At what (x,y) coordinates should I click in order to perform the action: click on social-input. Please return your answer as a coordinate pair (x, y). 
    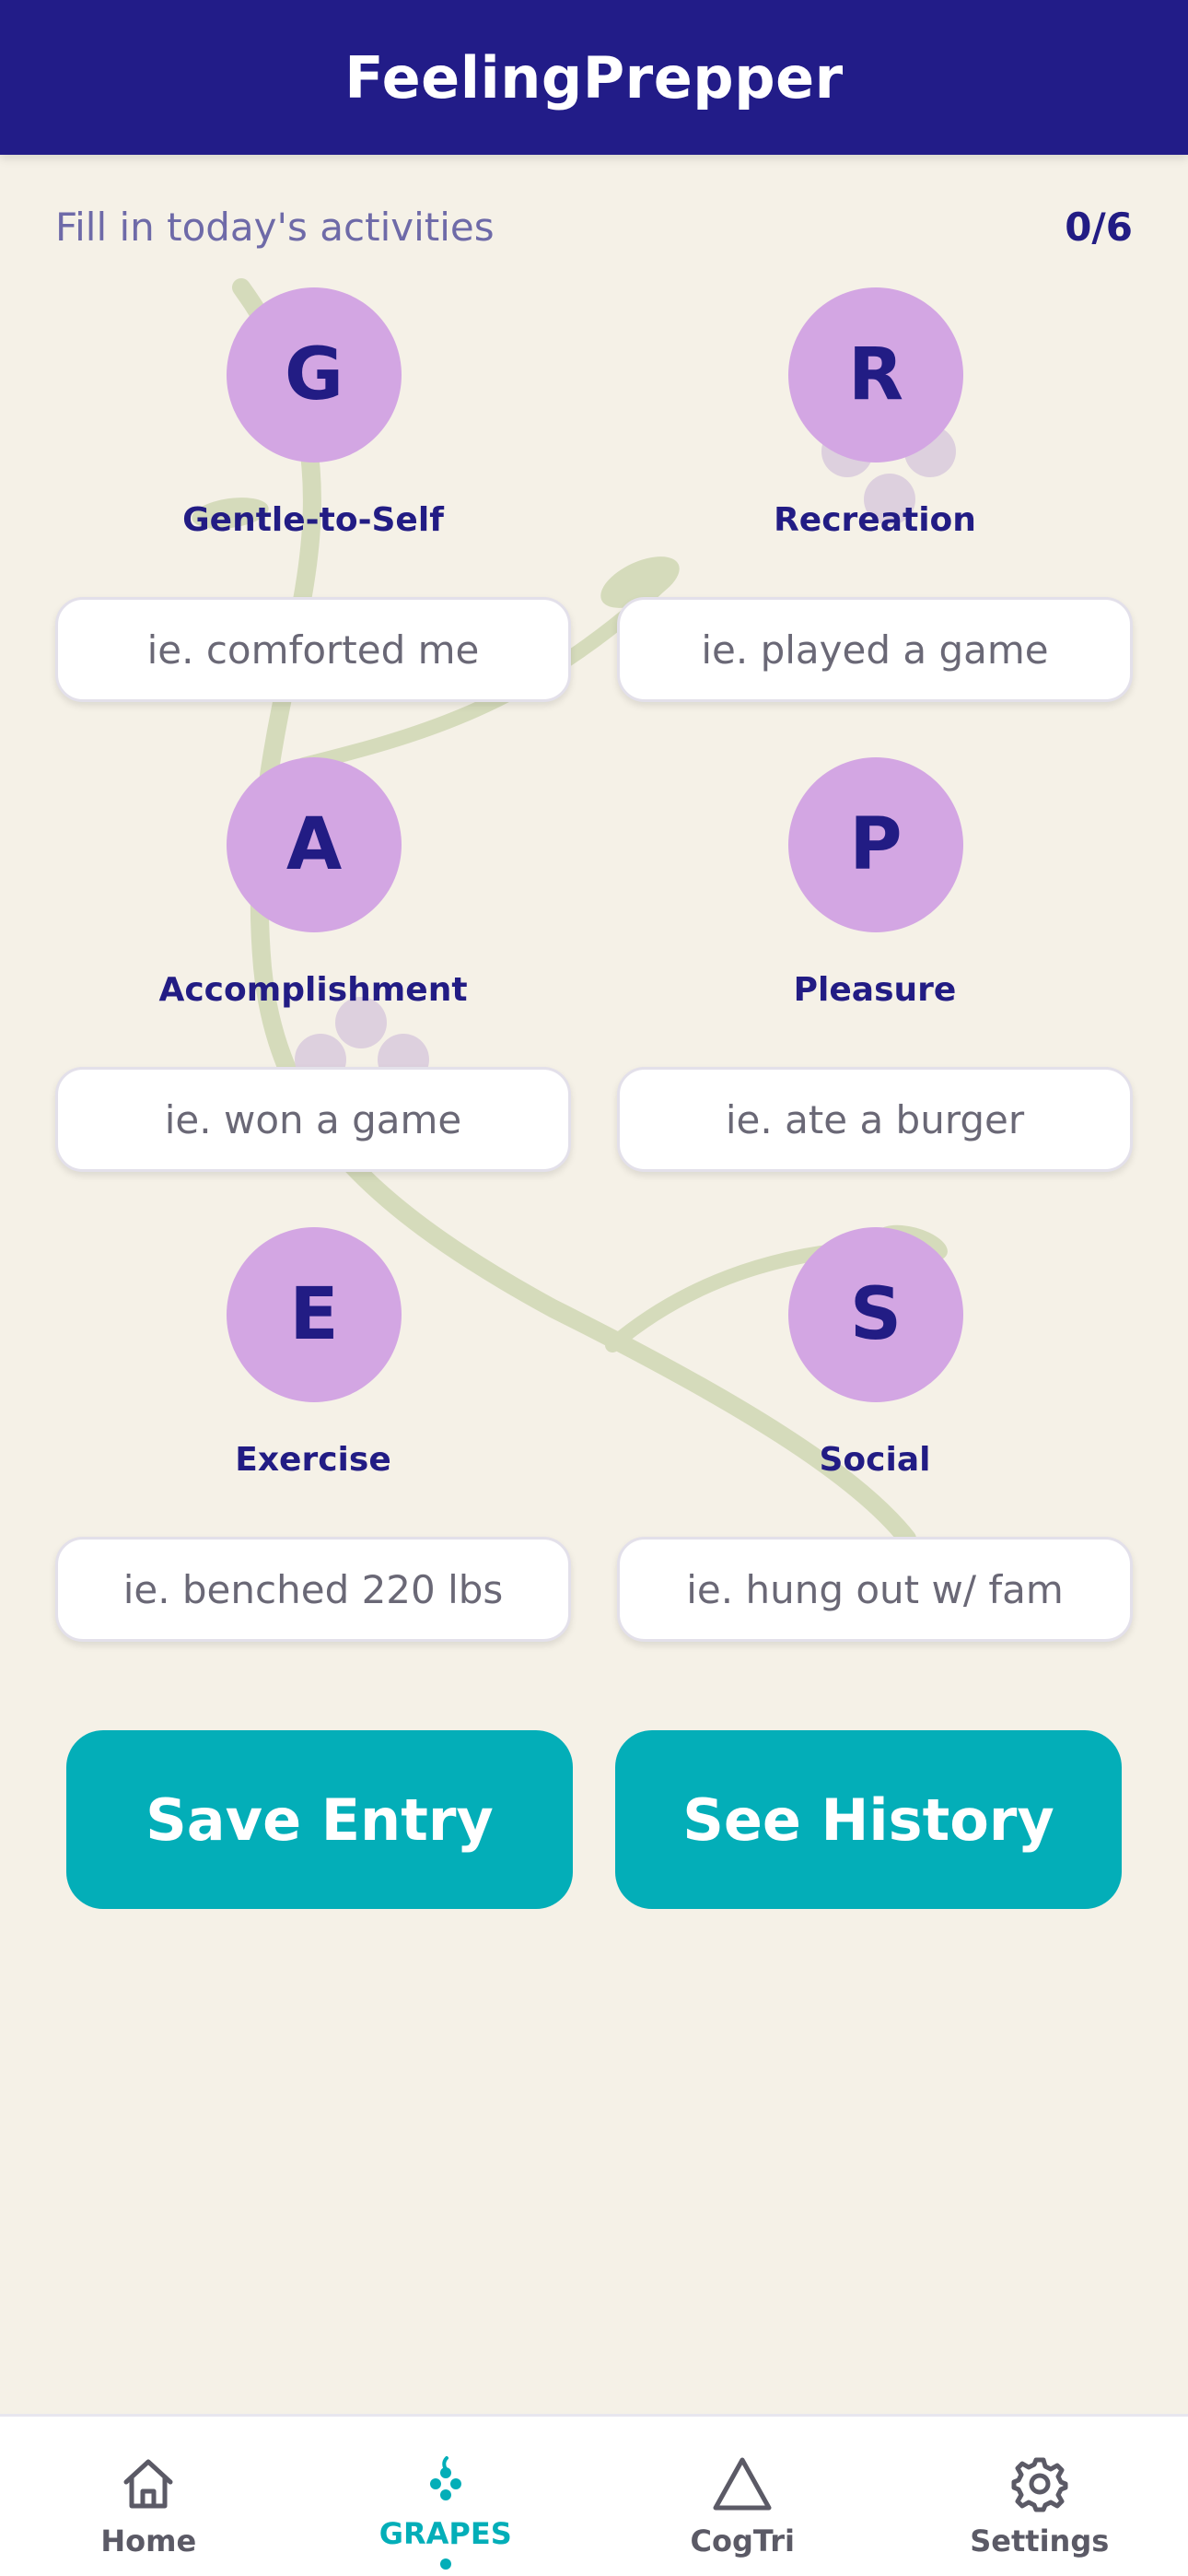
    Looking at the image, I should click on (875, 1589).